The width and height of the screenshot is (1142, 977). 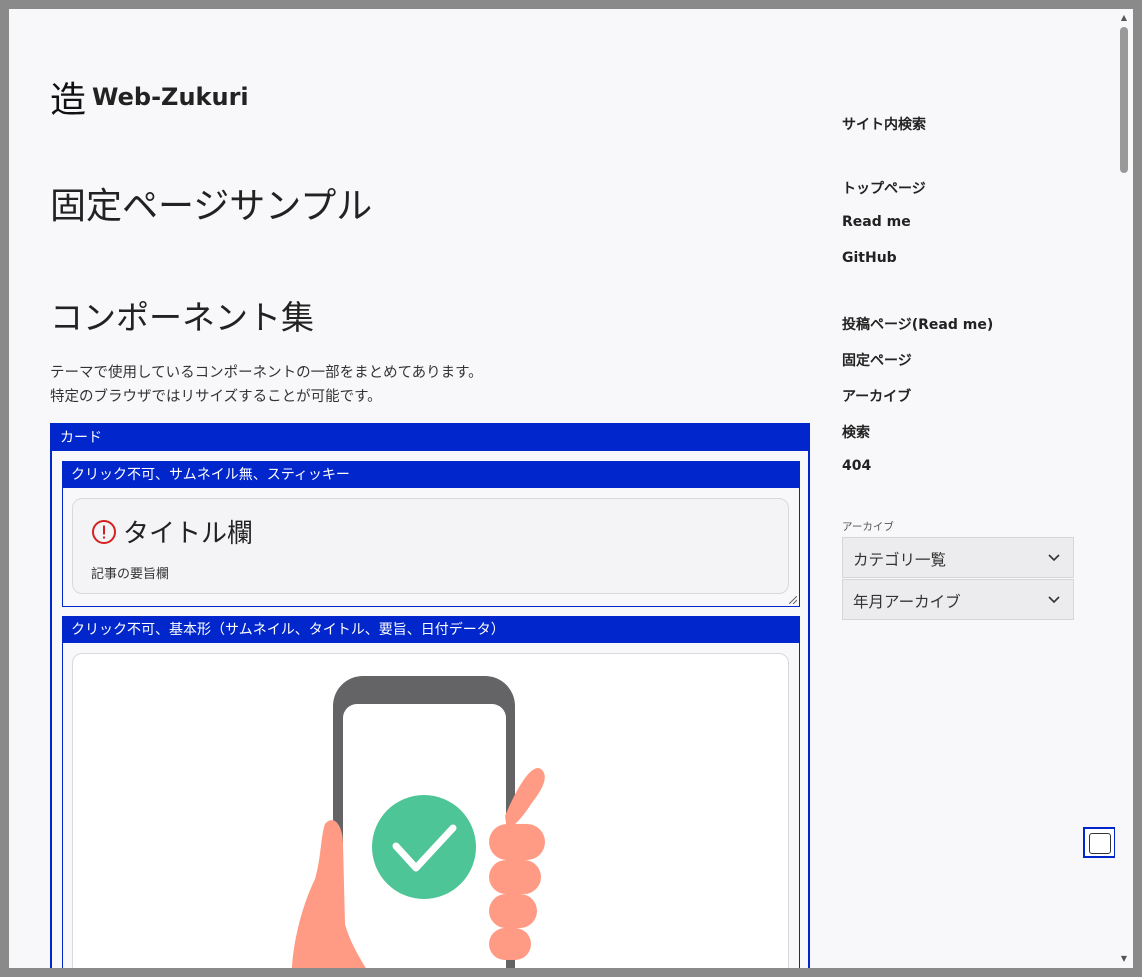 I want to click on vertical-scrollbar: ▲ ▼, so click(x=1124, y=488).